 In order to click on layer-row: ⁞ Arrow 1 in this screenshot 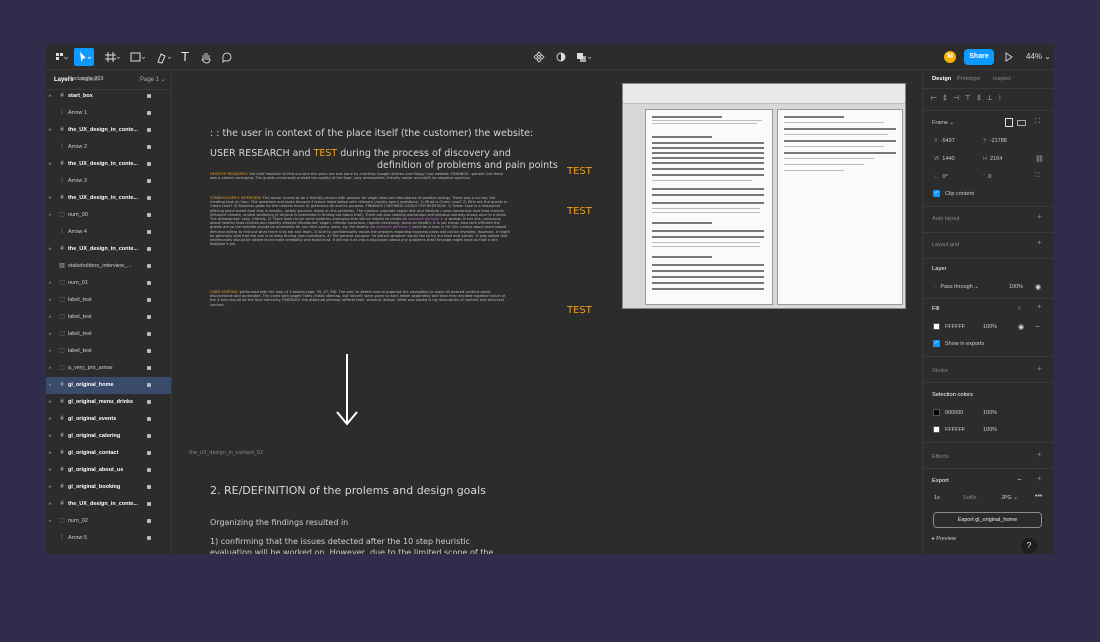, I will do `click(108, 113)`.